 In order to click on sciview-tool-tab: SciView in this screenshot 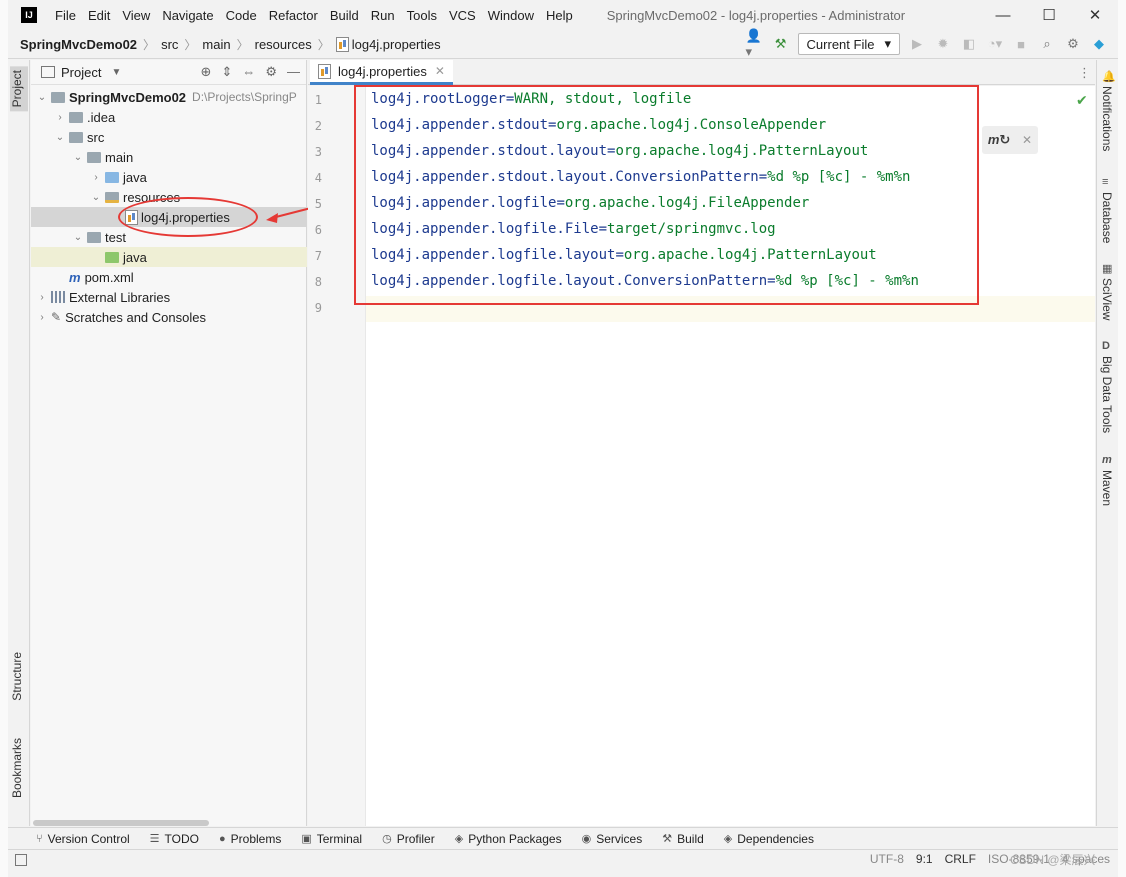, I will do `click(1107, 299)`.